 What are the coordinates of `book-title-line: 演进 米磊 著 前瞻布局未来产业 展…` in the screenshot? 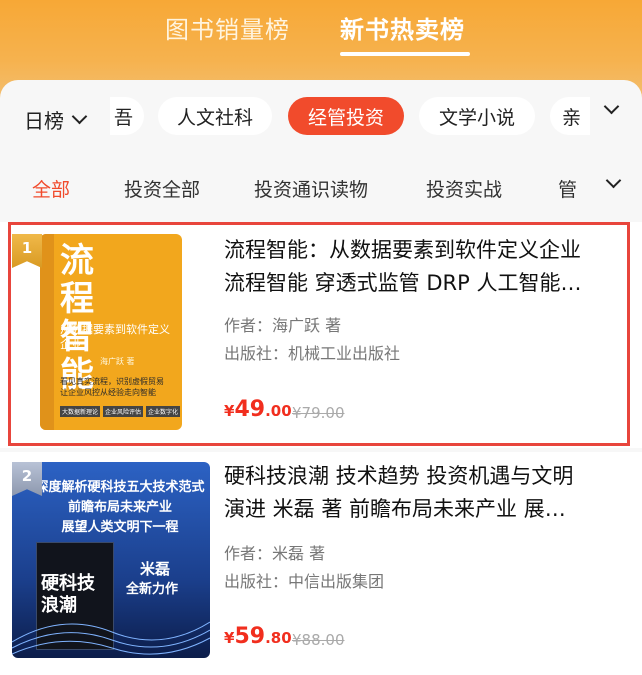 It's located at (395, 509).